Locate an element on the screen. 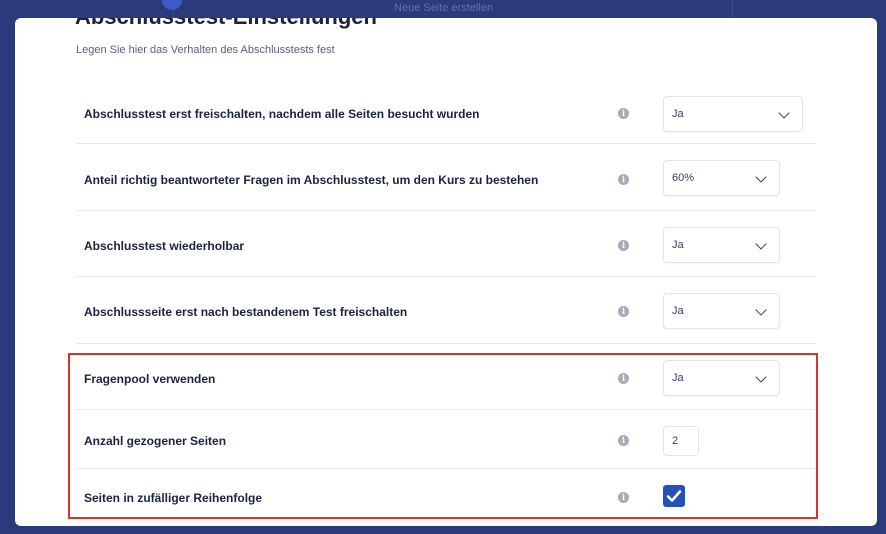 This screenshot has height=534, width=886. select-unlock-final-page: Ja is located at coordinates (721, 311).